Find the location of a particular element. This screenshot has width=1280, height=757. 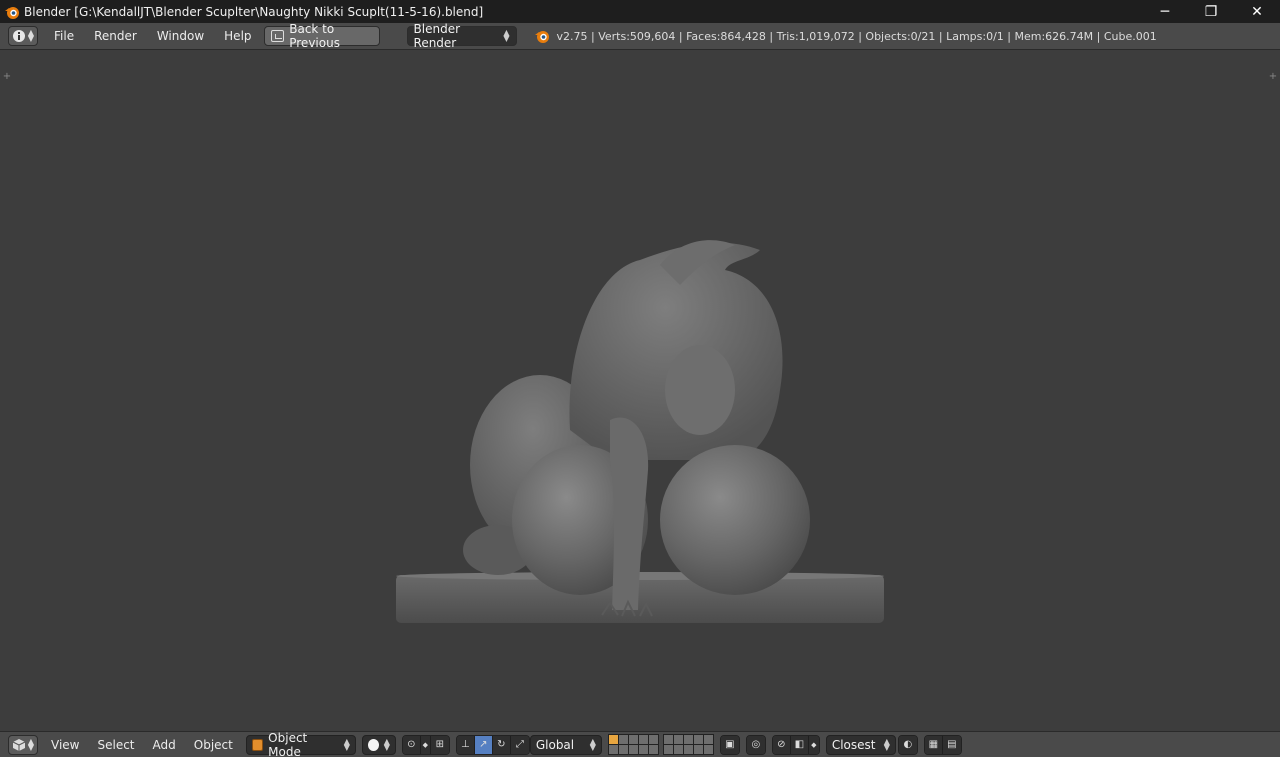

snap-align-rotation-icon: ◐ is located at coordinates (907, 744).